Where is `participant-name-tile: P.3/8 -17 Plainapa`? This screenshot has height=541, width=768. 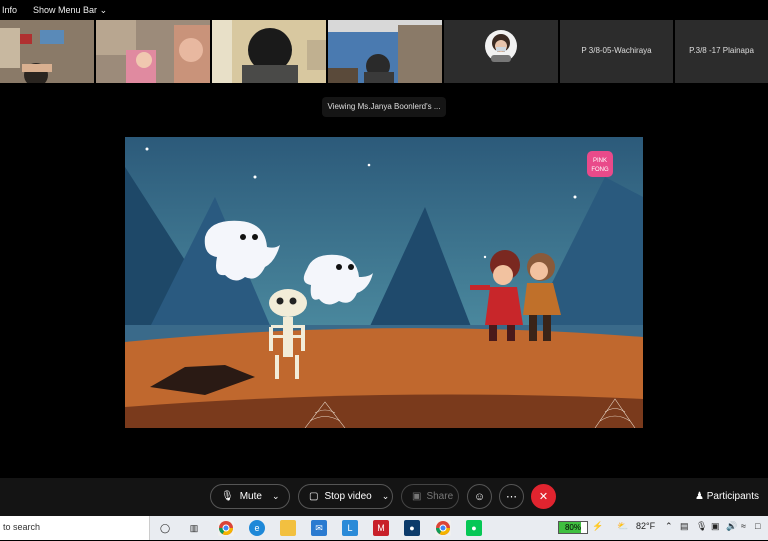
participant-name-tile: P.3/8 -17 Plainapa is located at coordinates (721, 51).